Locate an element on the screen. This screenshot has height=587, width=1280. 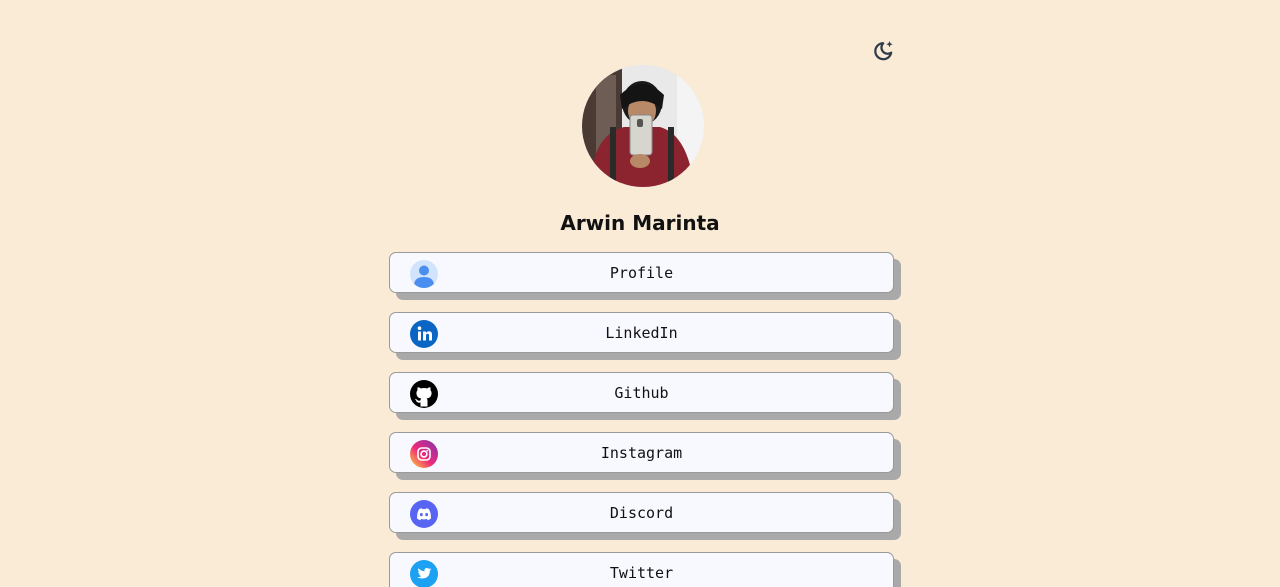
link-label: Github is located at coordinates (641, 393).